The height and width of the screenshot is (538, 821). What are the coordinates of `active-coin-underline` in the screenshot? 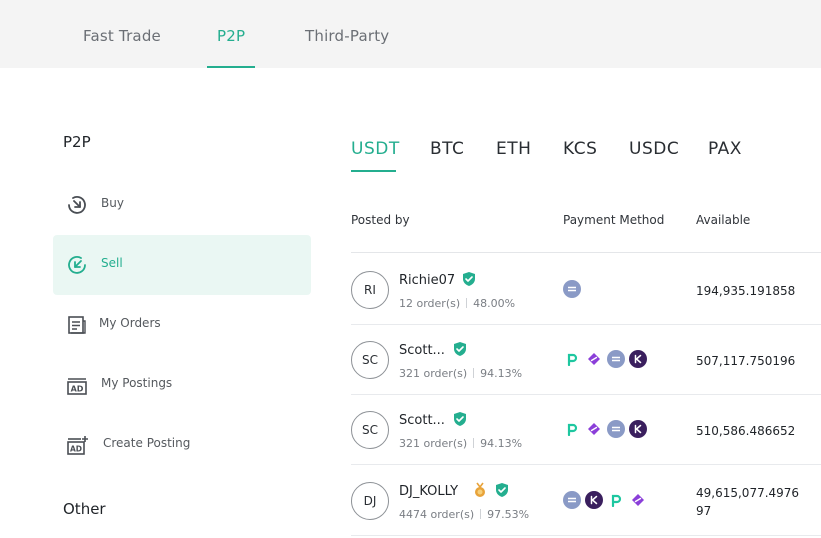 It's located at (373, 171).